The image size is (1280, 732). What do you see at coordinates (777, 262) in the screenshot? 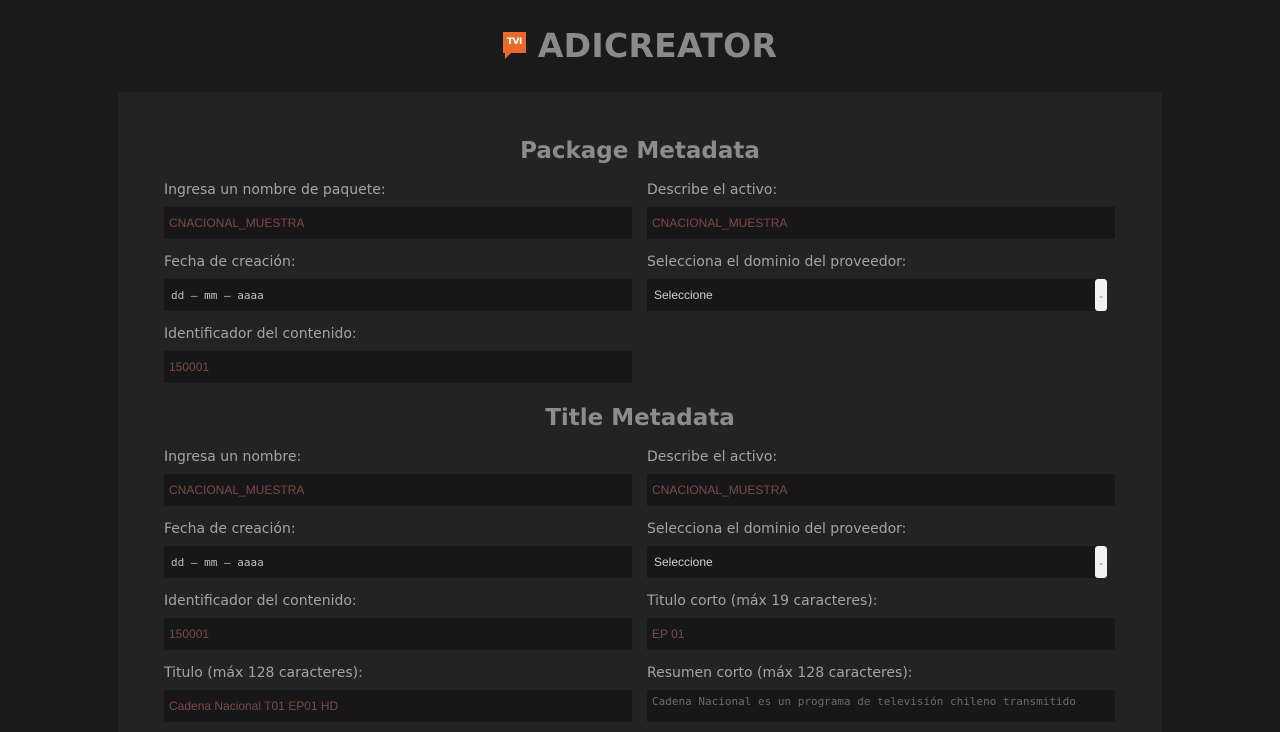
I see `package-domain-label: Selecciona el dominio del proveedor:` at bounding box center [777, 262].